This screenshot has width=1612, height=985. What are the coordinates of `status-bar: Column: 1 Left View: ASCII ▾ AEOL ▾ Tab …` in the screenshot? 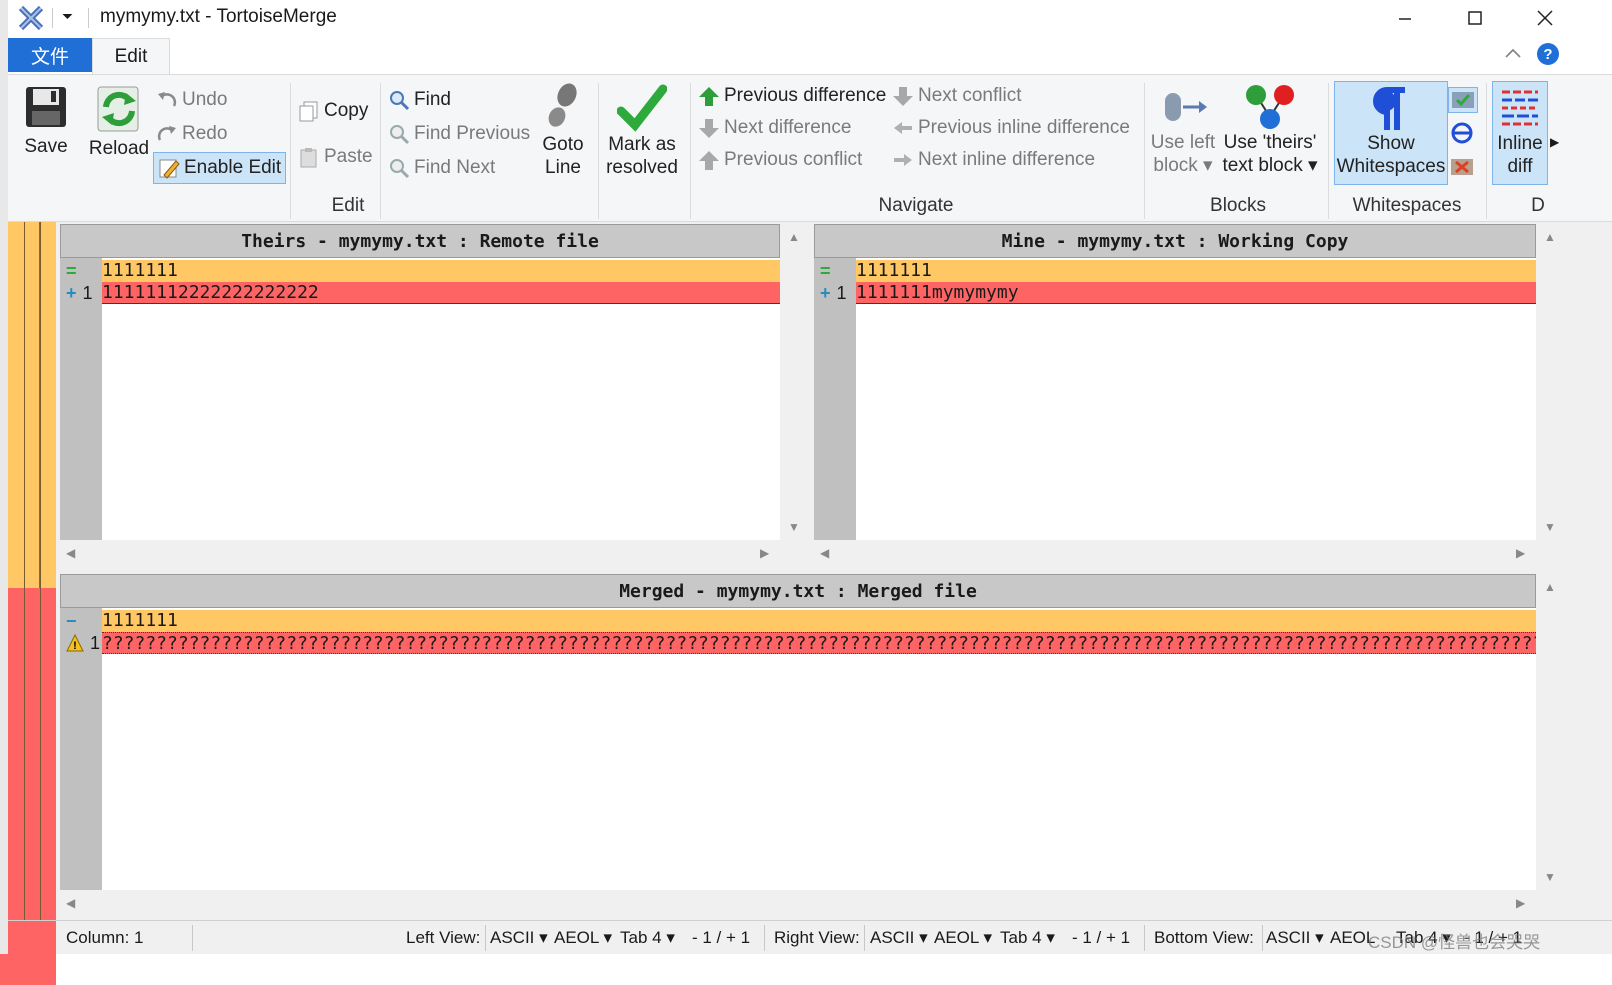 It's located at (810, 937).